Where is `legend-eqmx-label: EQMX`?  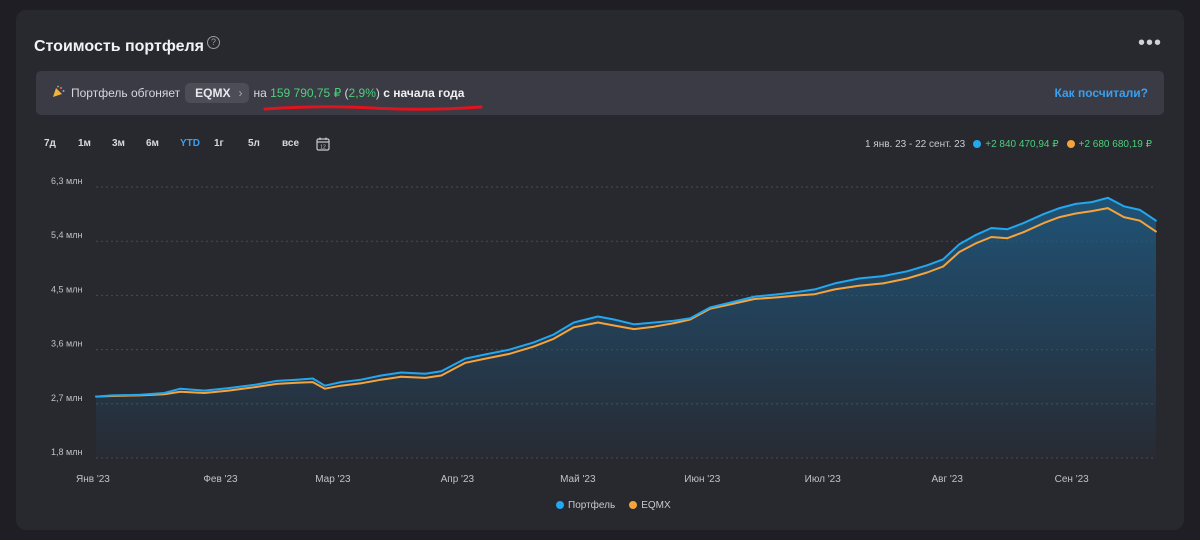 legend-eqmx-label: EQMX is located at coordinates (656, 505).